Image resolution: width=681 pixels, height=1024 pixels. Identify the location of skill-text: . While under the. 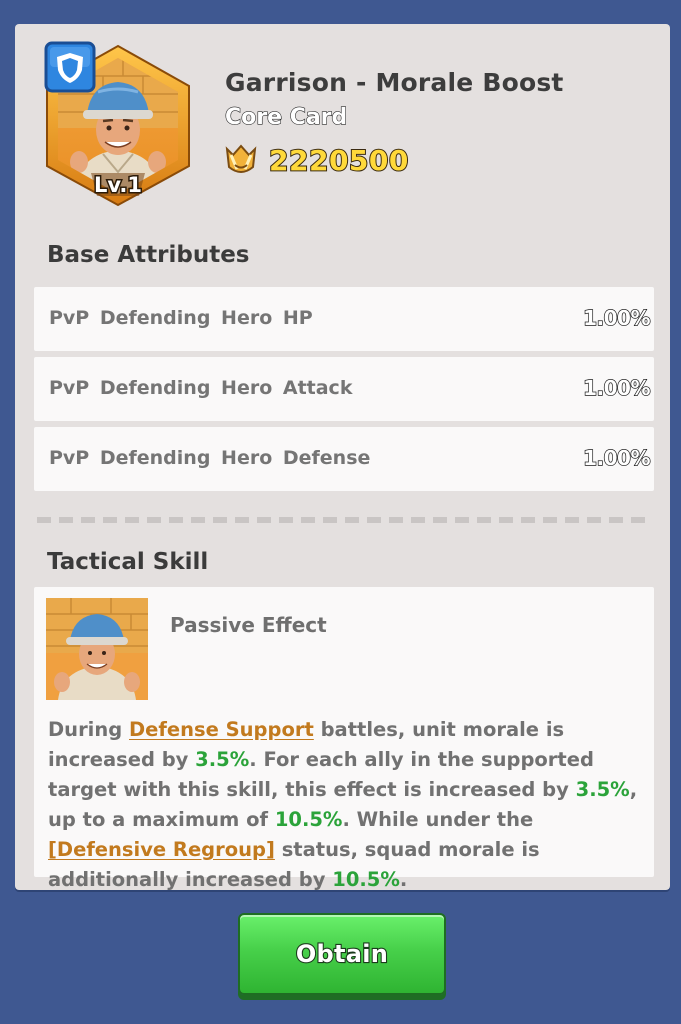
(438, 819).